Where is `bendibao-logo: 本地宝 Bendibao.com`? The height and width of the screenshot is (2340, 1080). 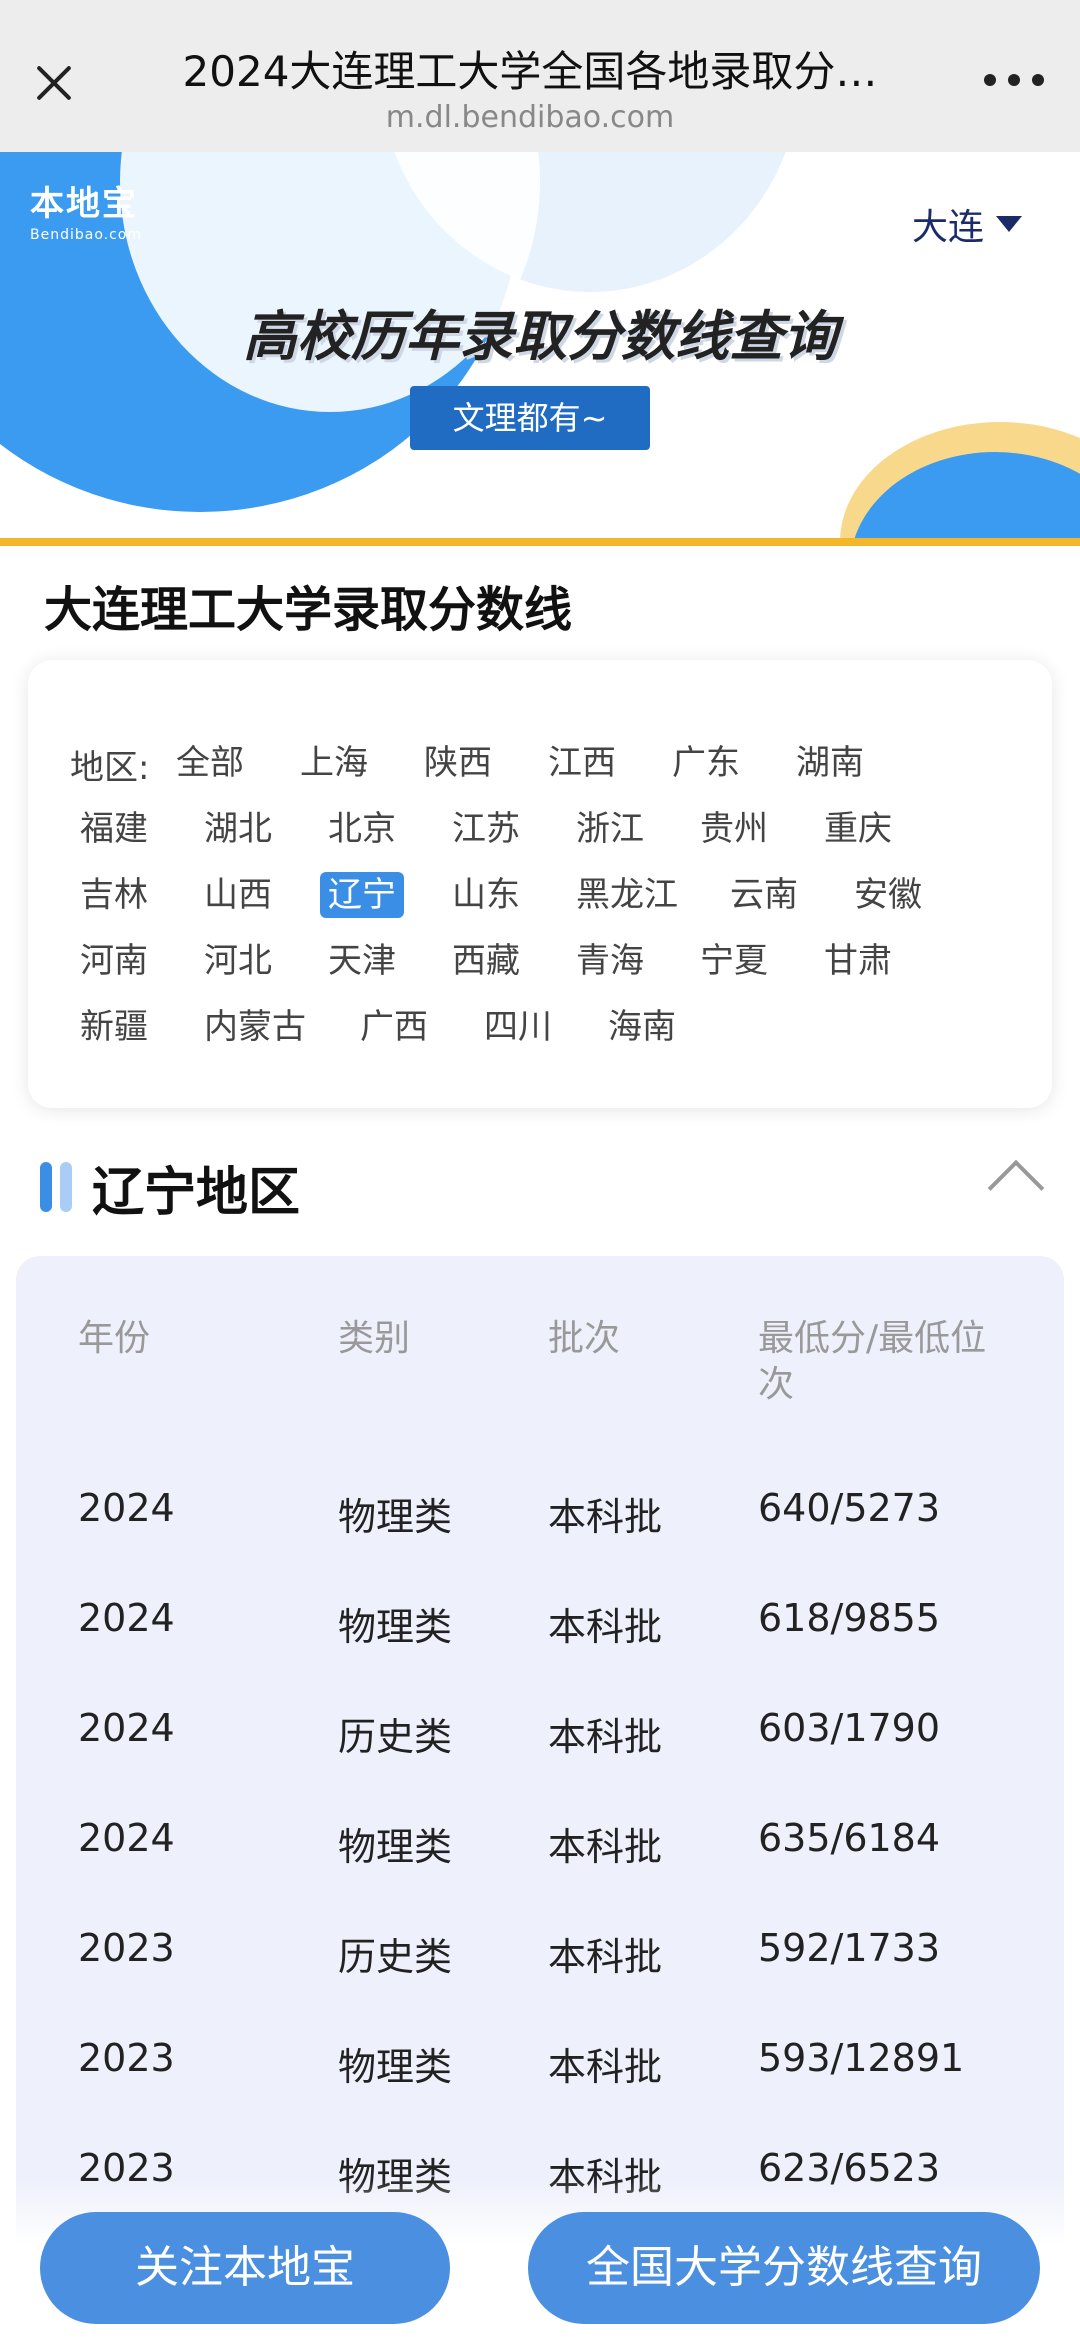 bendibao-logo: 本地宝 Bendibao.com is located at coordinates (86, 209).